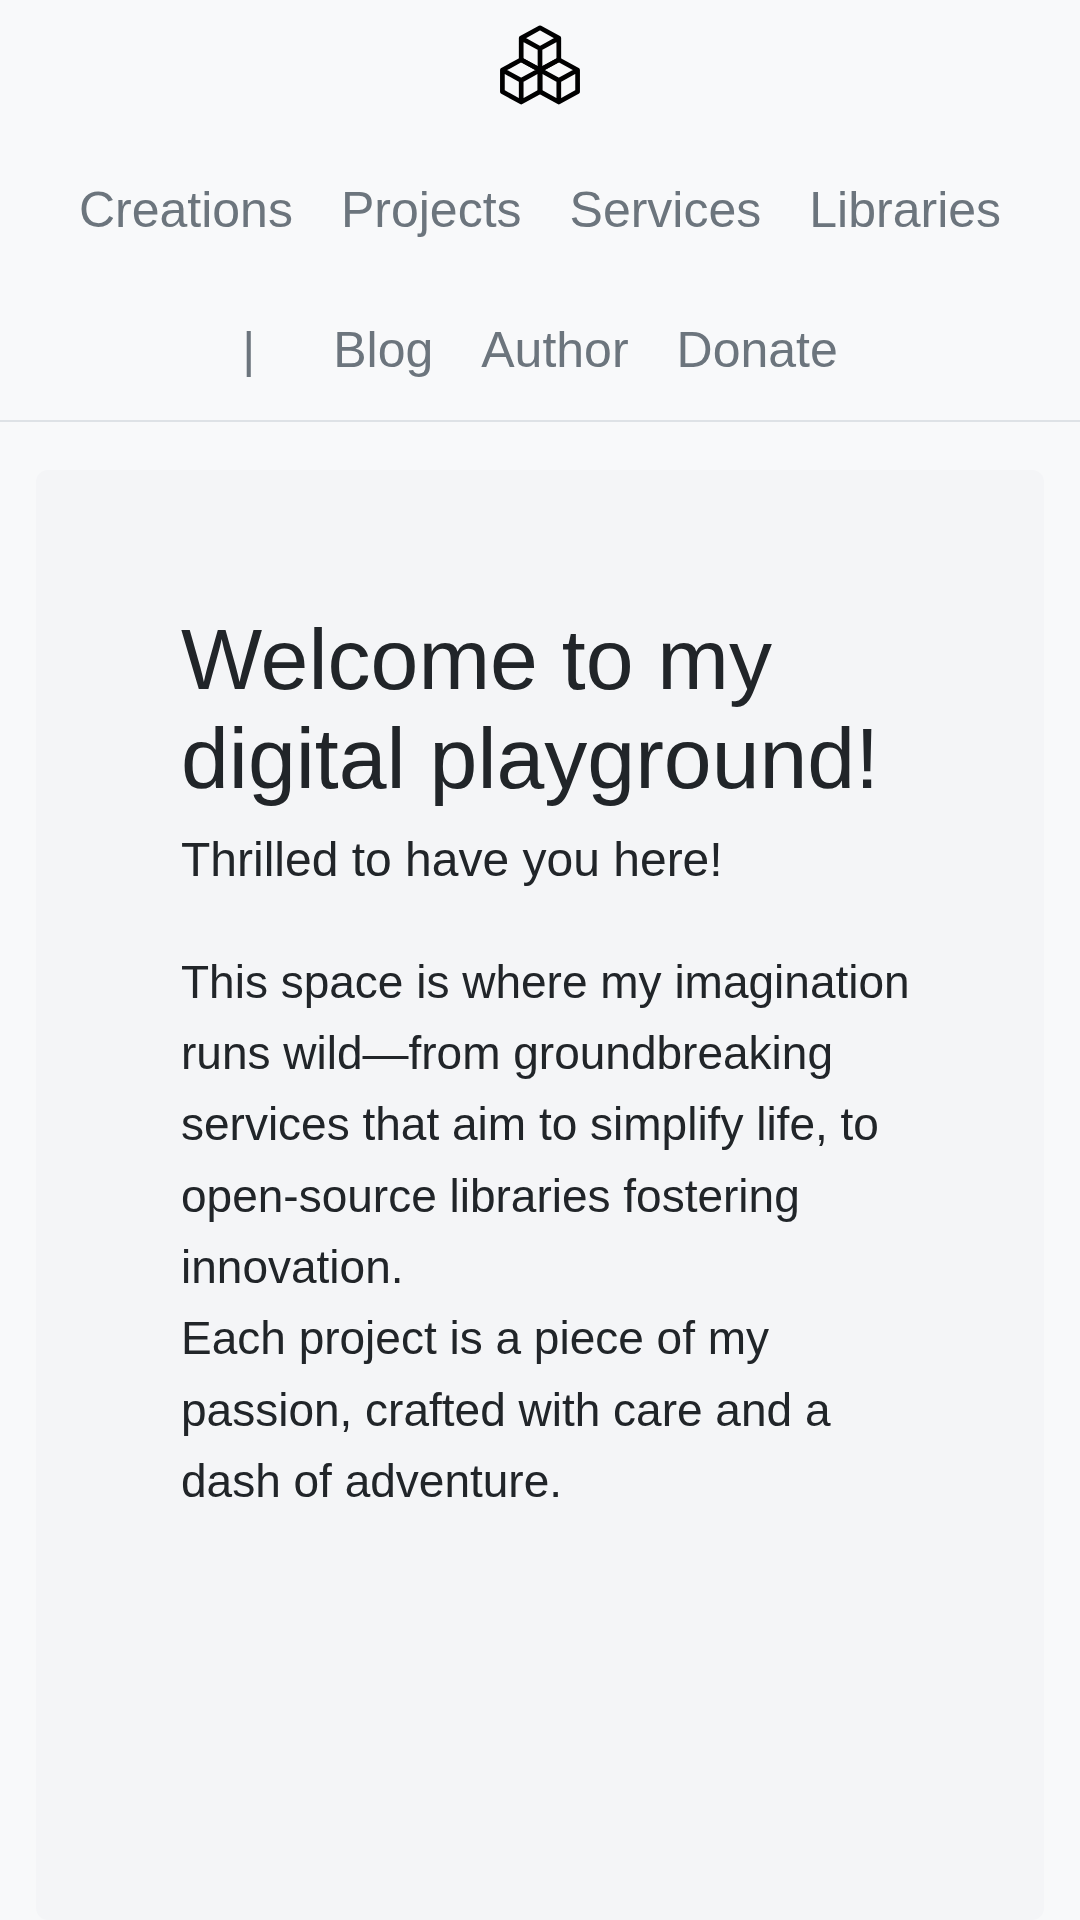  What do you see at coordinates (757, 350) in the screenshot?
I see `nav-link: Donate` at bounding box center [757, 350].